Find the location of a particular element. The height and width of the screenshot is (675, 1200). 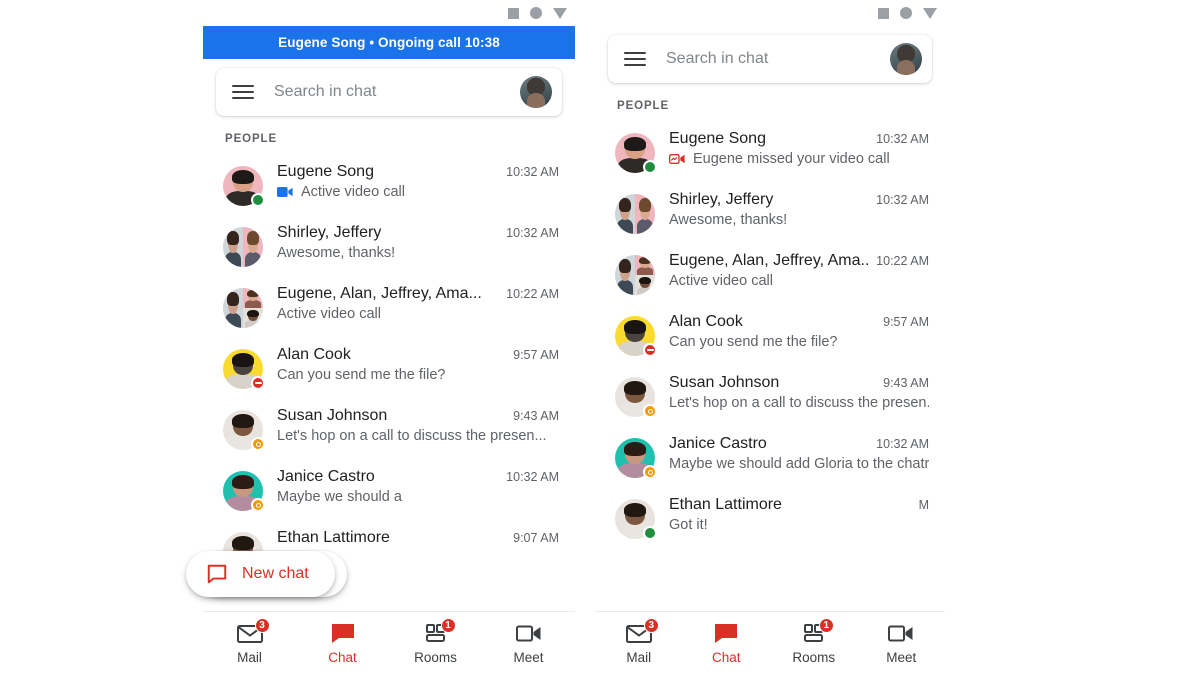

ongoing-call-banner: Eugene Song • Ongoing call 10:38 is located at coordinates (389, 42).